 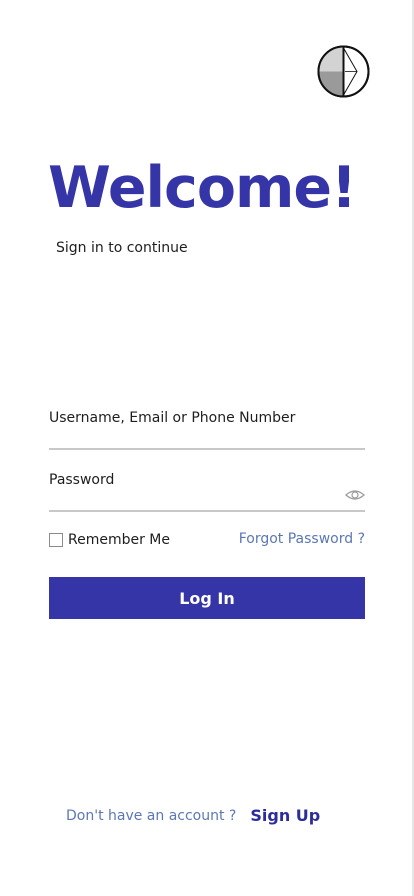 What do you see at coordinates (202, 188) in the screenshot?
I see `page-title: Welcome!` at bounding box center [202, 188].